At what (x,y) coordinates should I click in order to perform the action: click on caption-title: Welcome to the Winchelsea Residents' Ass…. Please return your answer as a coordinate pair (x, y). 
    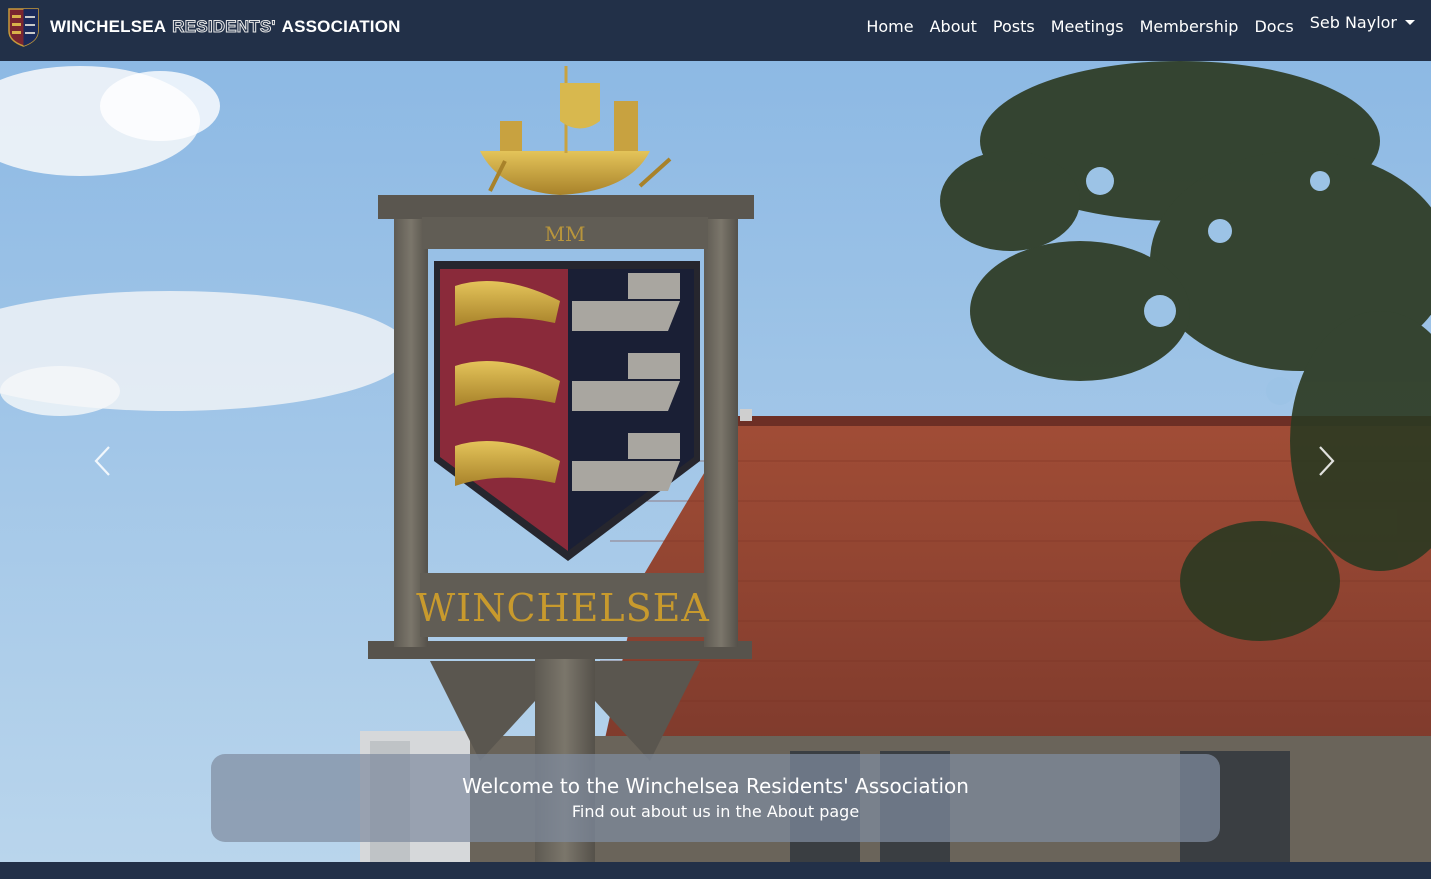
    Looking at the image, I should click on (715, 786).